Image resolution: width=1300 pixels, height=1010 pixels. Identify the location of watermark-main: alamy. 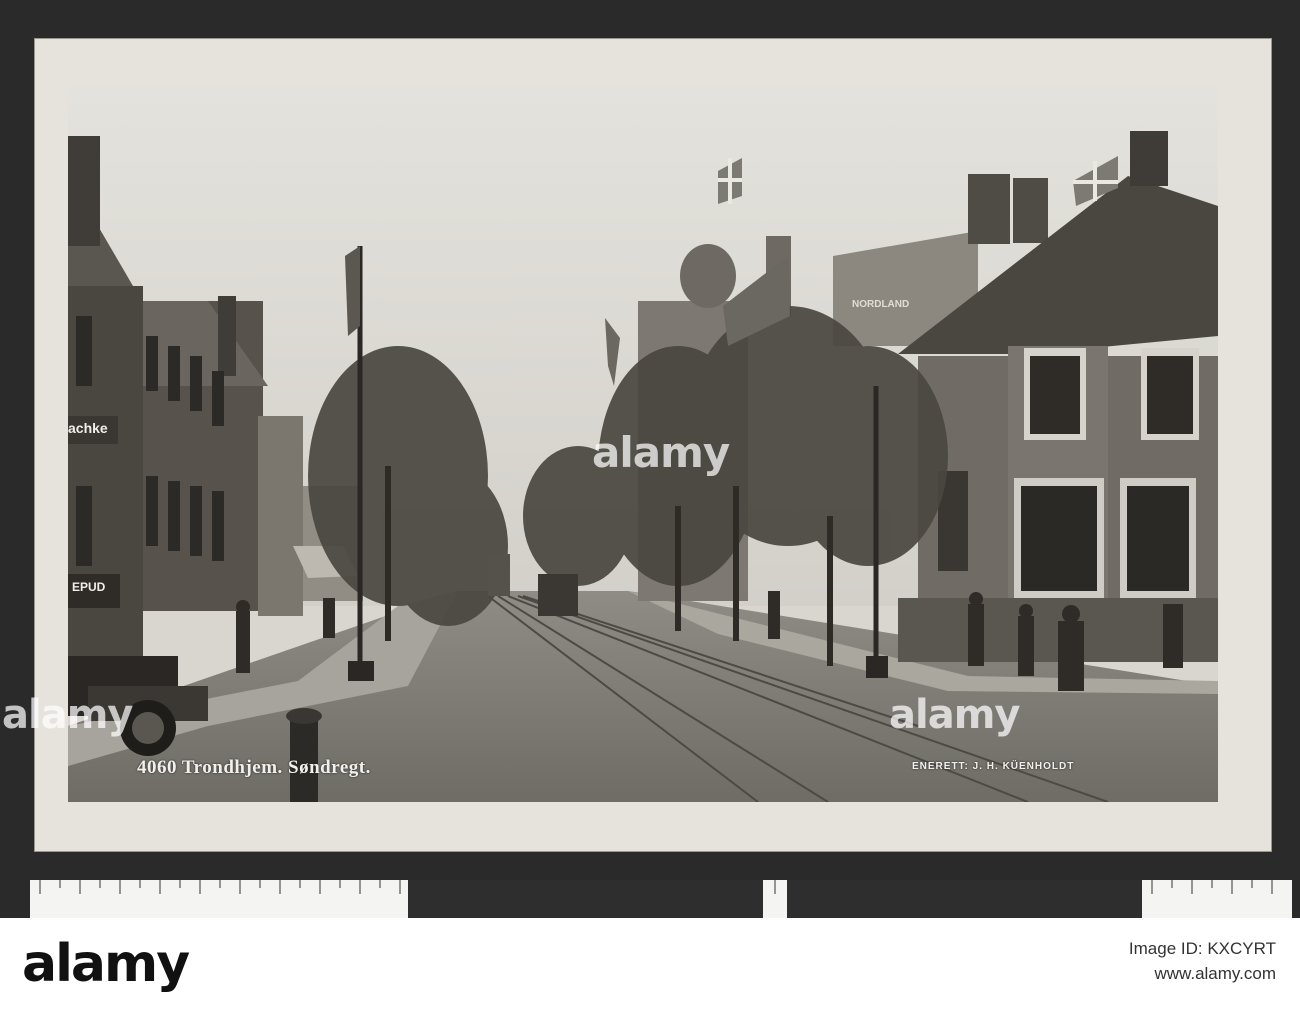
(661, 452).